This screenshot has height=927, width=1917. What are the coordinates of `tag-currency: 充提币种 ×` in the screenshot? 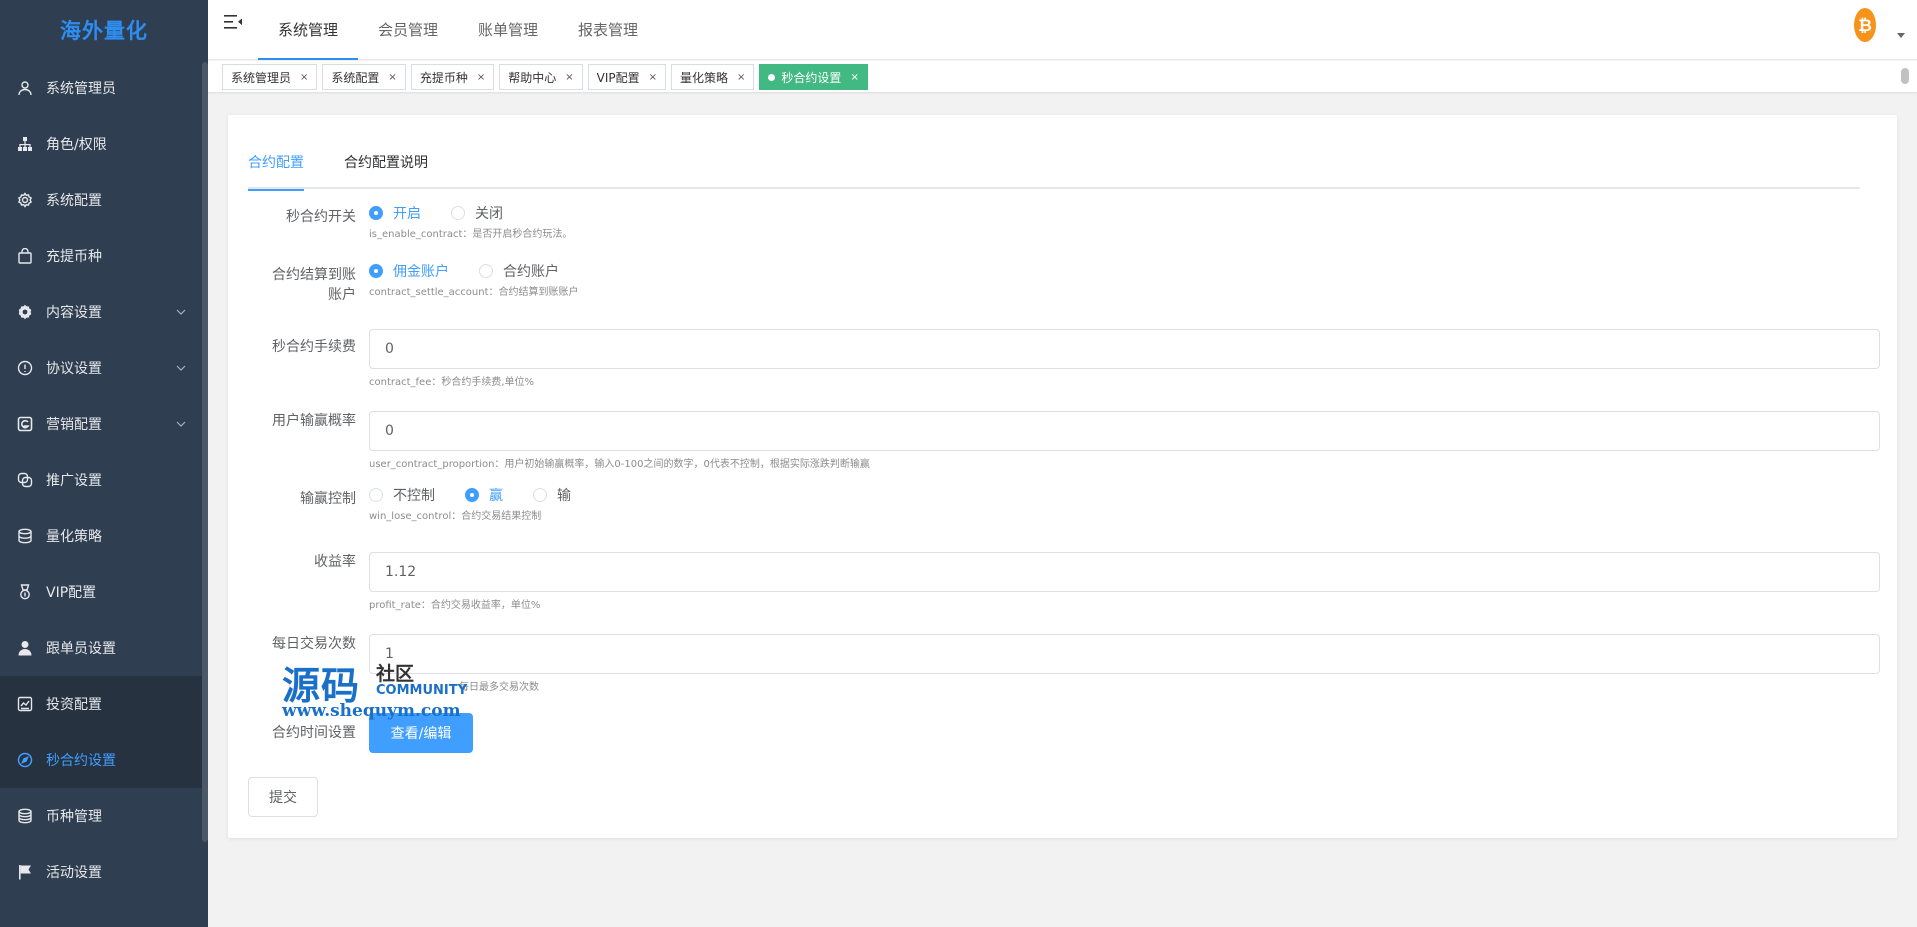 It's located at (452, 77).